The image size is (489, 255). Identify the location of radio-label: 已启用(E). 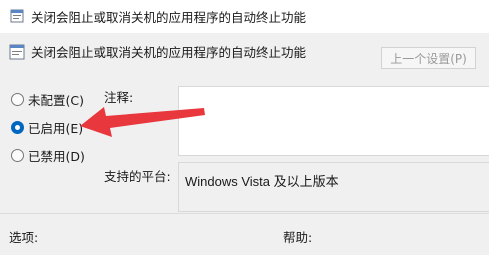
(56, 128).